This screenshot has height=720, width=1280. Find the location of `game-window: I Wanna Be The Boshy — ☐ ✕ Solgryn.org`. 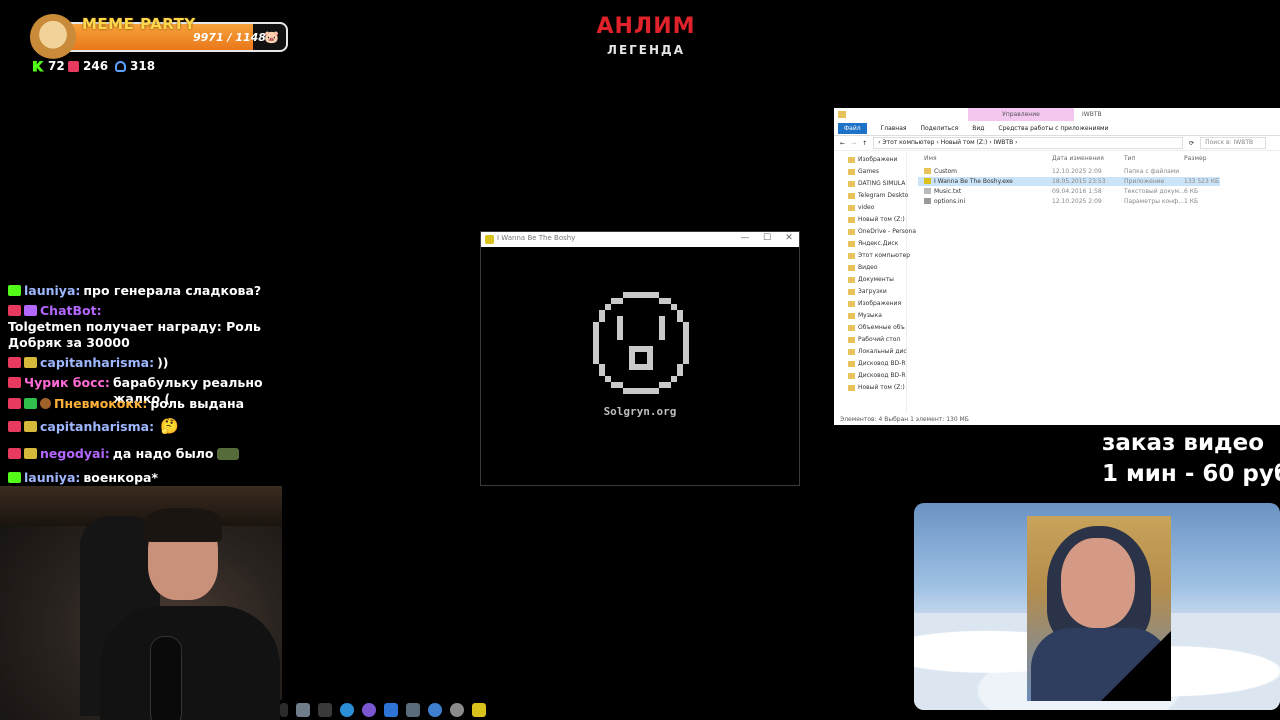

game-window: I Wanna Be The Boshy — ☐ ✕ Solgryn.org is located at coordinates (640, 358).